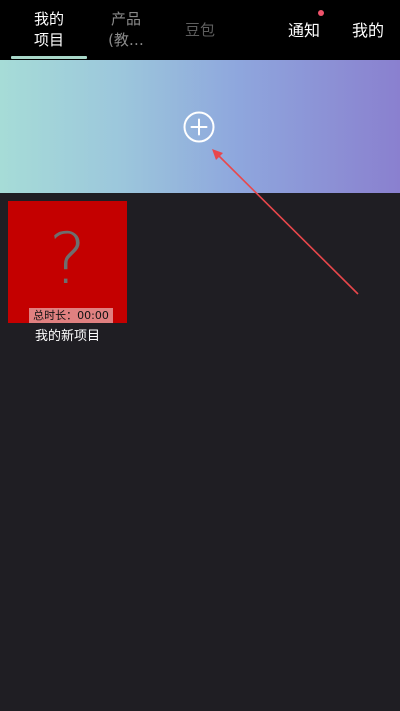 The width and height of the screenshot is (400, 711). I want to click on notification-dot, so click(321, 13).